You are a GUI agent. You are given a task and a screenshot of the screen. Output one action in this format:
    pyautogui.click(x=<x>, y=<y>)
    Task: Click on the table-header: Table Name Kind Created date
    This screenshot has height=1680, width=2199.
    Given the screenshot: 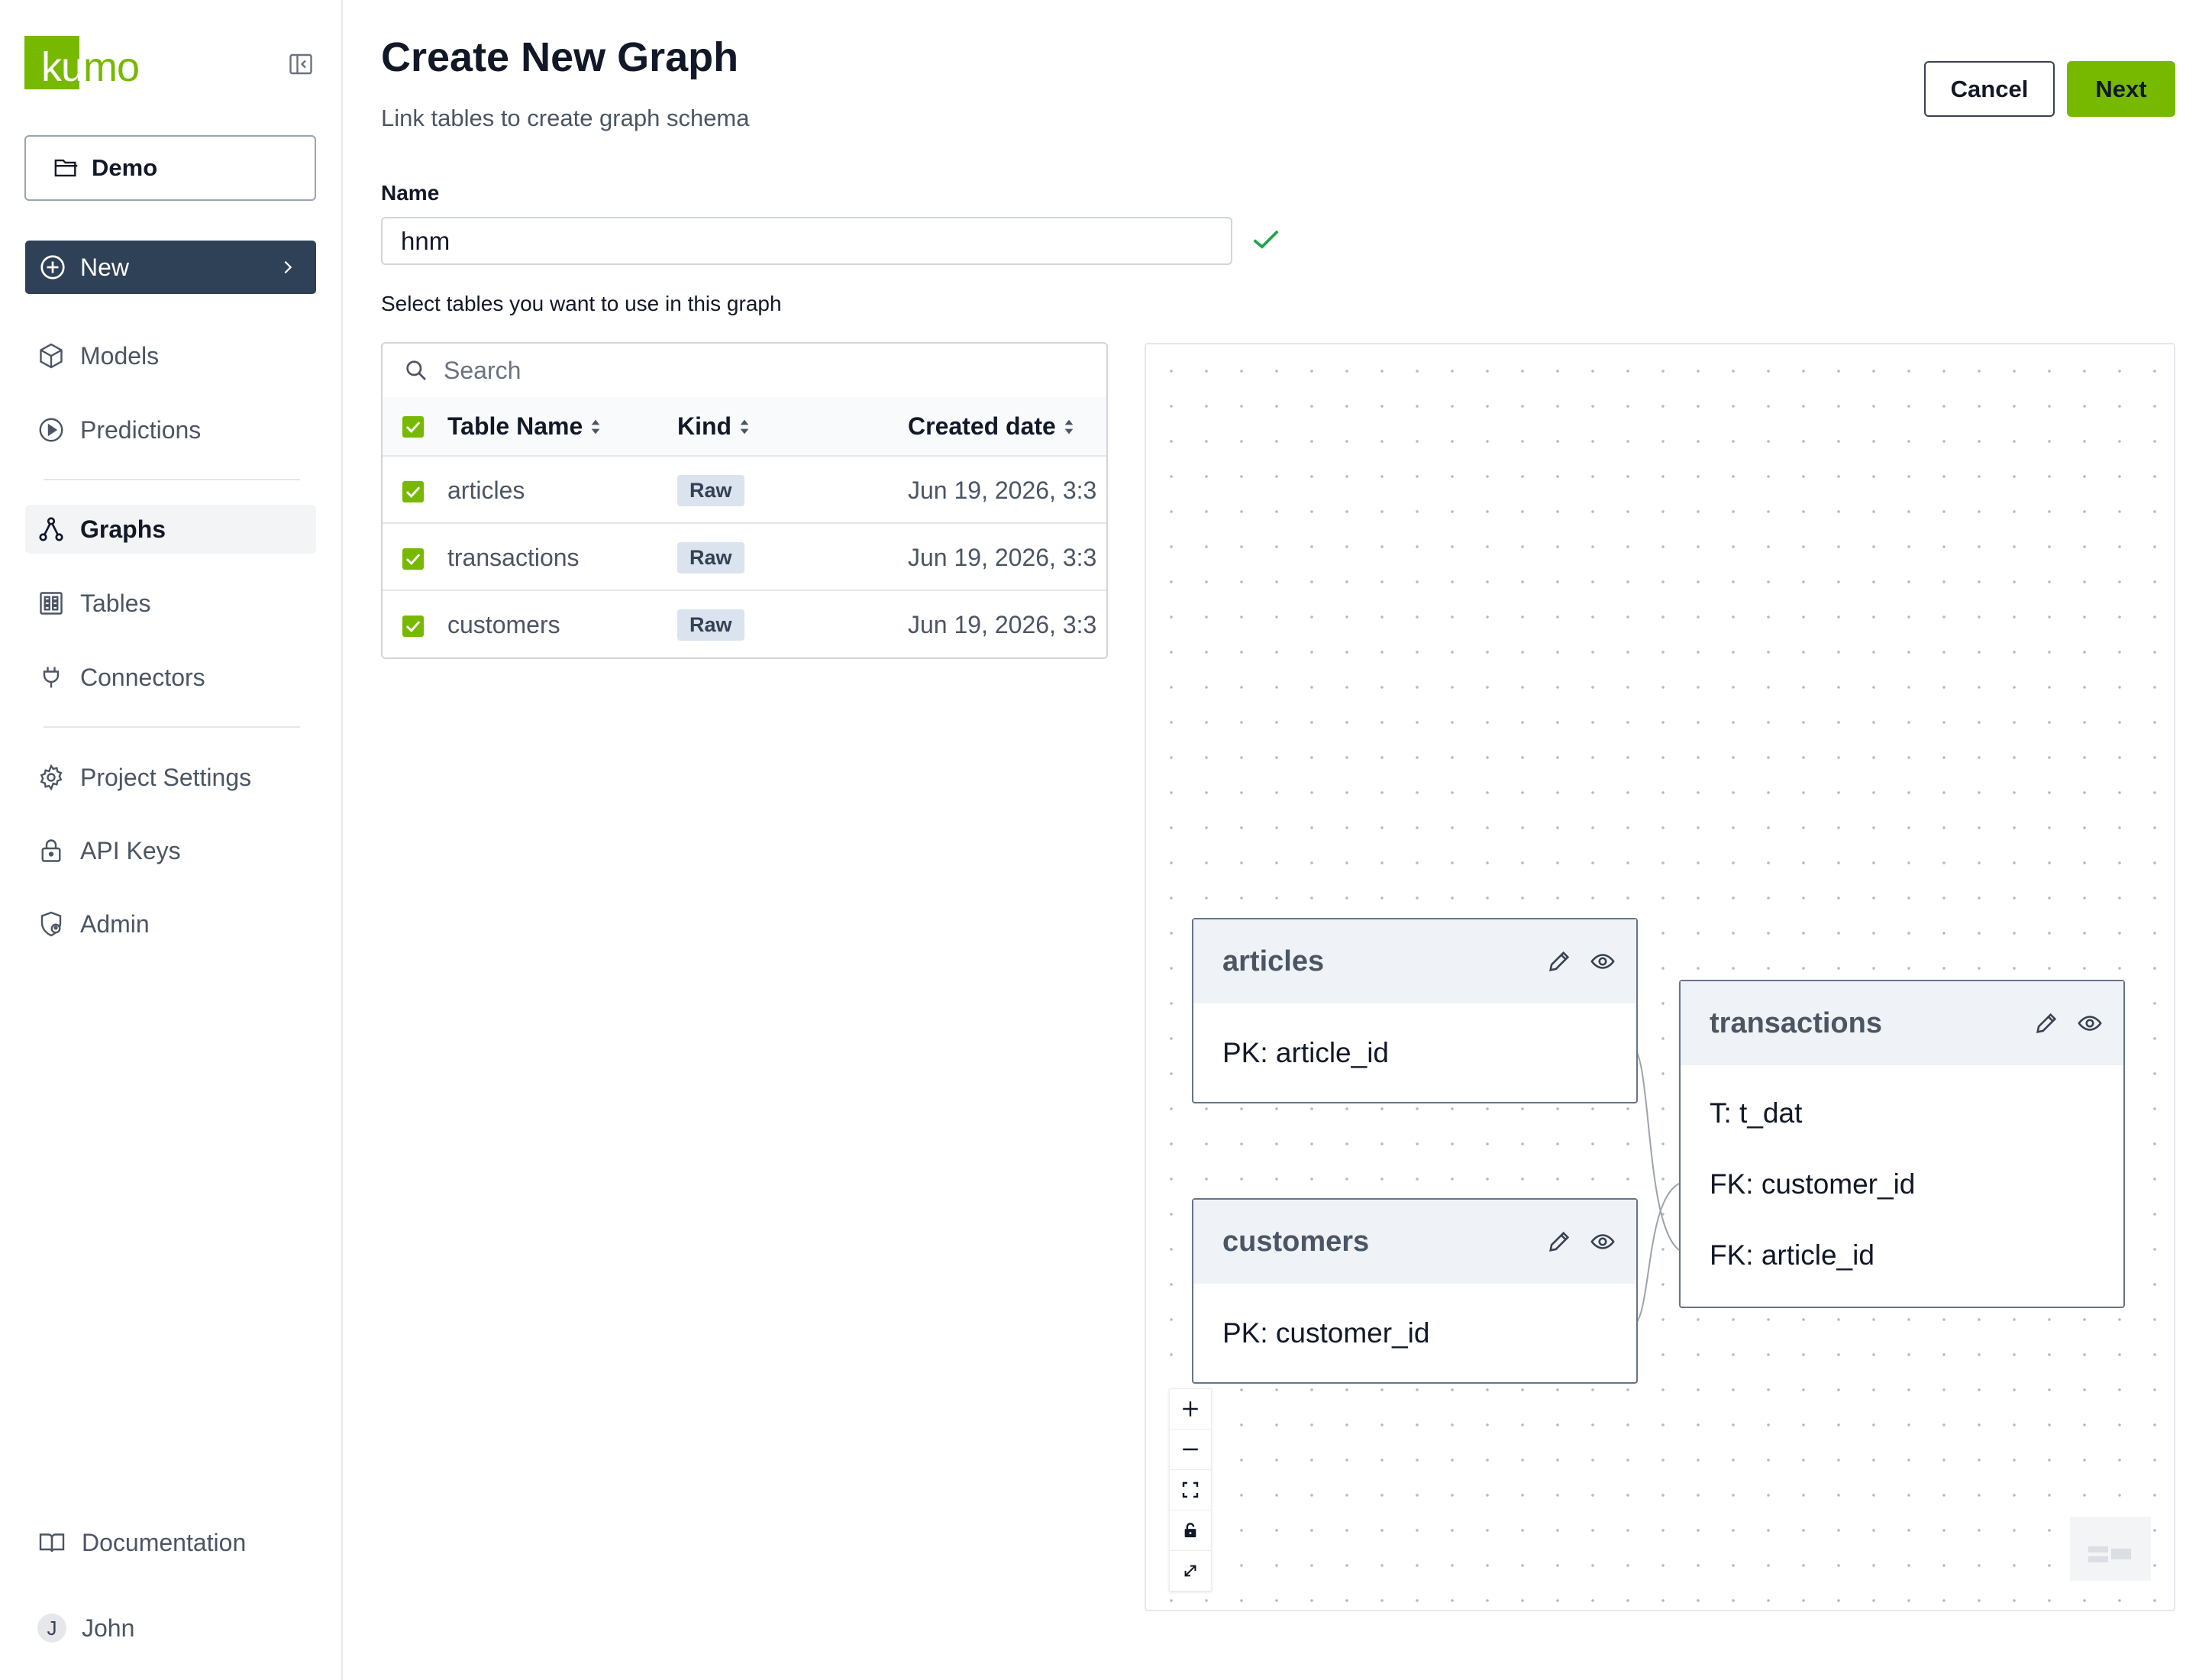 What is the action you would take?
    pyautogui.click(x=744, y=427)
    